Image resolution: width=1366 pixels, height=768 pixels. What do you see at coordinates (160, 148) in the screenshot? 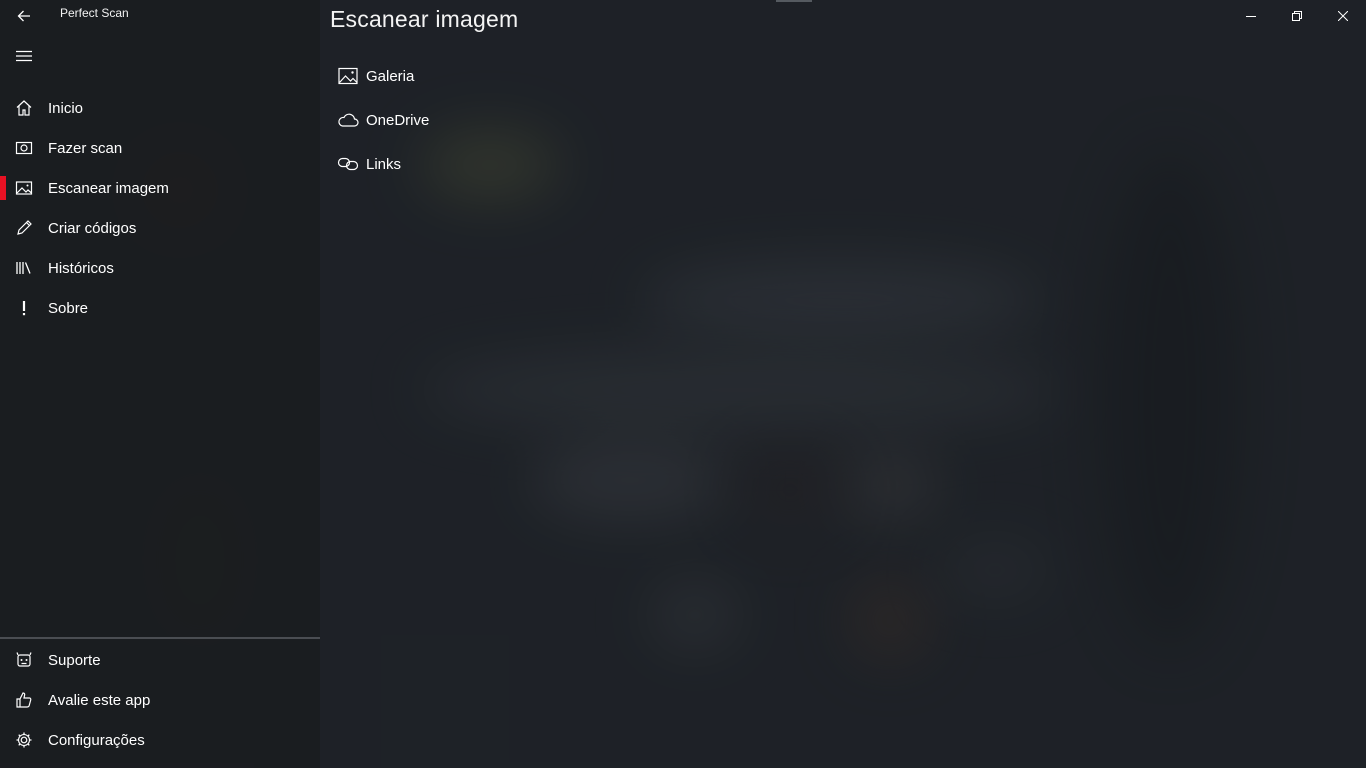
I see `sidebar-item-fazer-scan: Fazer scan` at bounding box center [160, 148].